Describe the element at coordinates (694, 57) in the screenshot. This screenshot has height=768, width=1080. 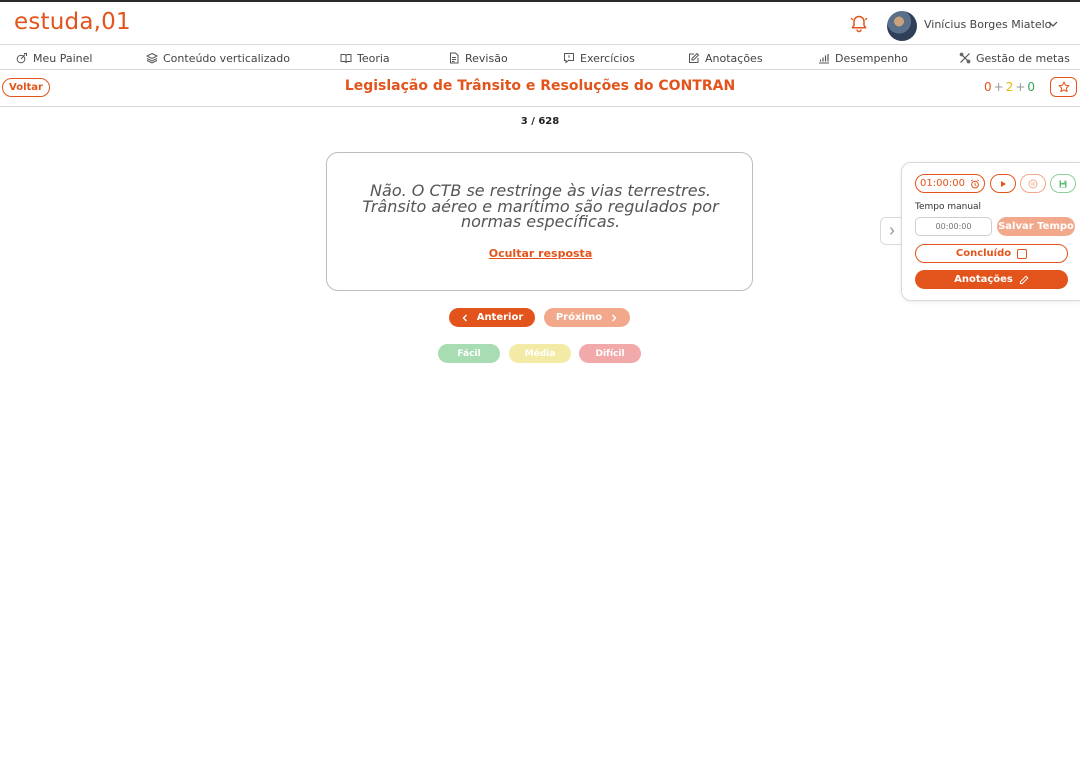
I see `edit-icon` at that location.